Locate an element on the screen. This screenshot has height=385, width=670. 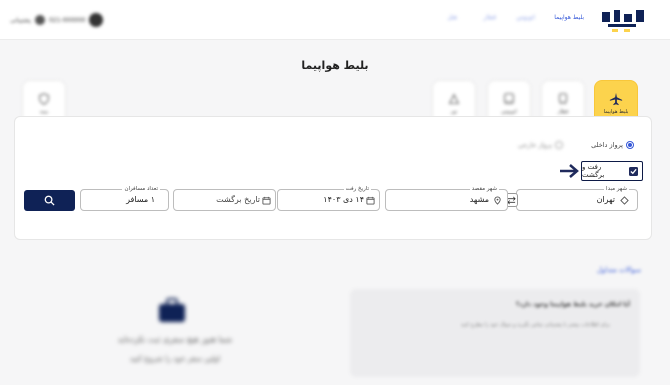
round-trip-label: رفت و برگشت is located at coordinates (593, 171).